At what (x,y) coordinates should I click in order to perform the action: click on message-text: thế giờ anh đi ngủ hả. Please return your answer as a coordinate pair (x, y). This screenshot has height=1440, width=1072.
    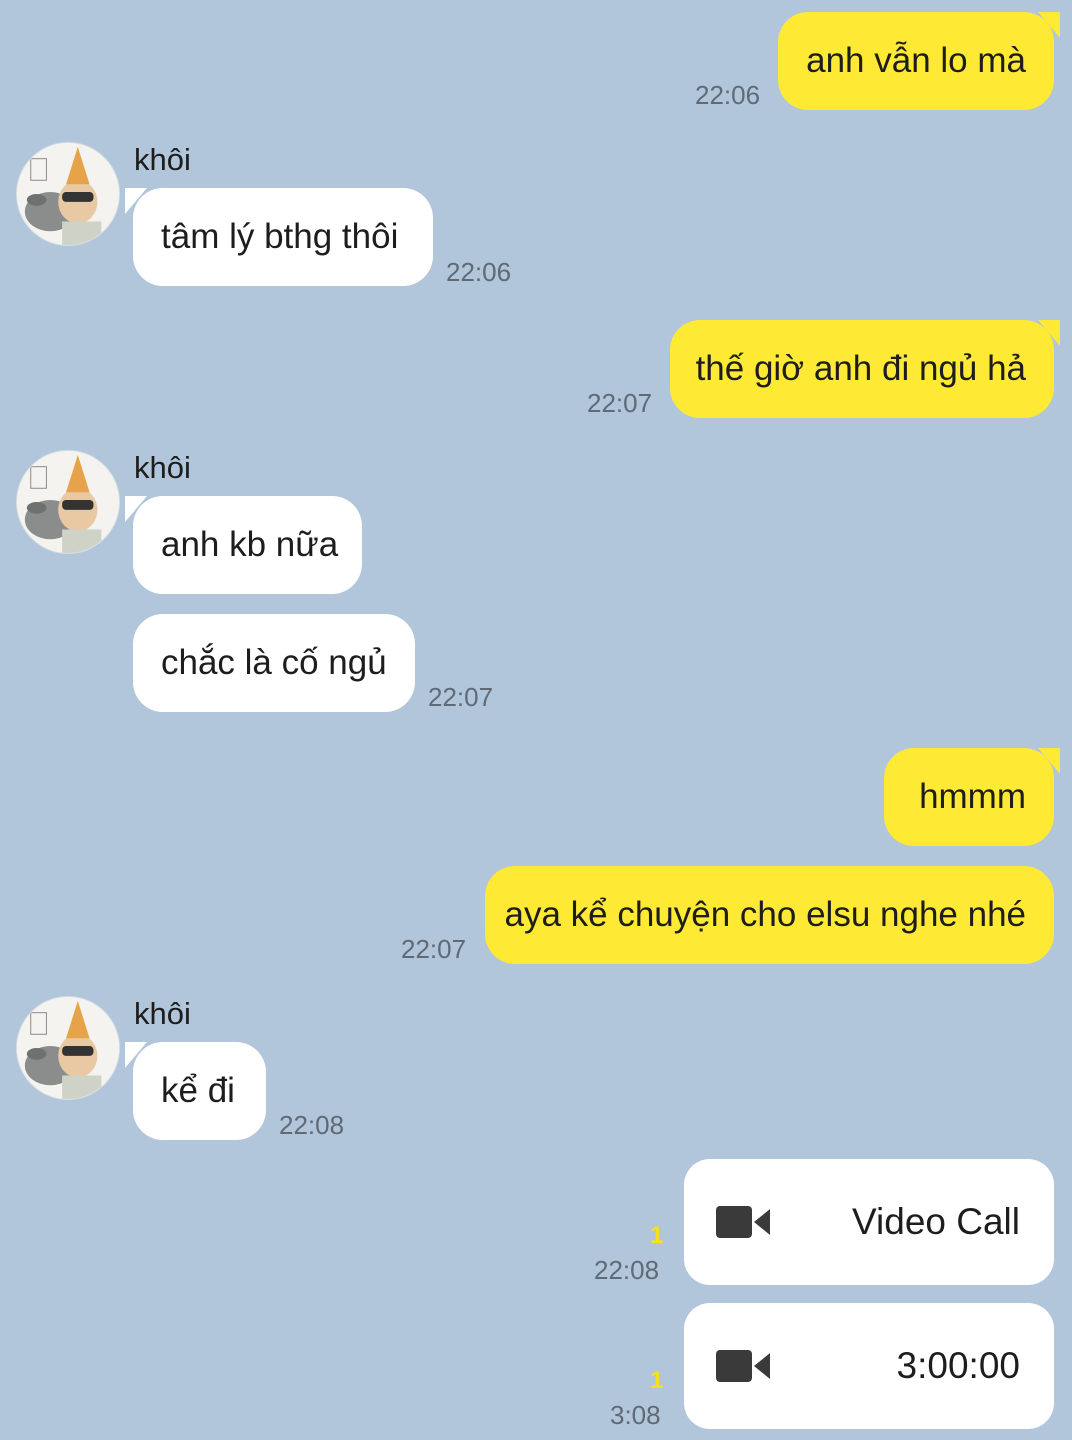
    Looking at the image, I should click on (860, 368).